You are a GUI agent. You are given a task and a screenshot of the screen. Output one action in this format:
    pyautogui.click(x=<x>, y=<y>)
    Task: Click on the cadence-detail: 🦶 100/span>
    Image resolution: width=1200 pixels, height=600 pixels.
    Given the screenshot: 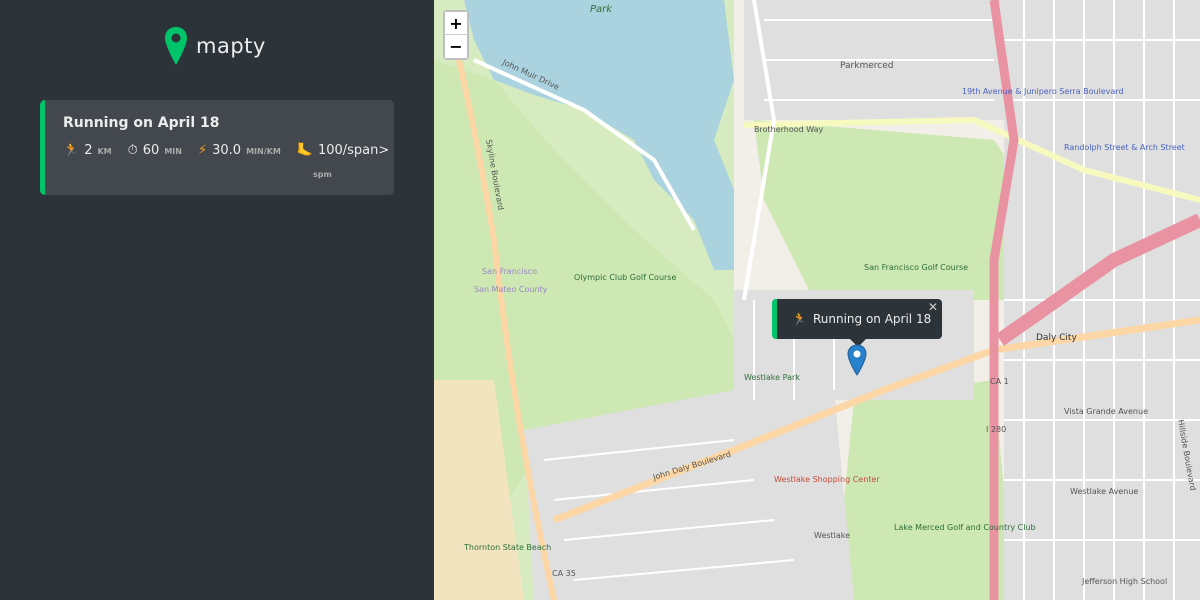 What is the action you would take?
    pyautogui.click(x=343, y=150)
    